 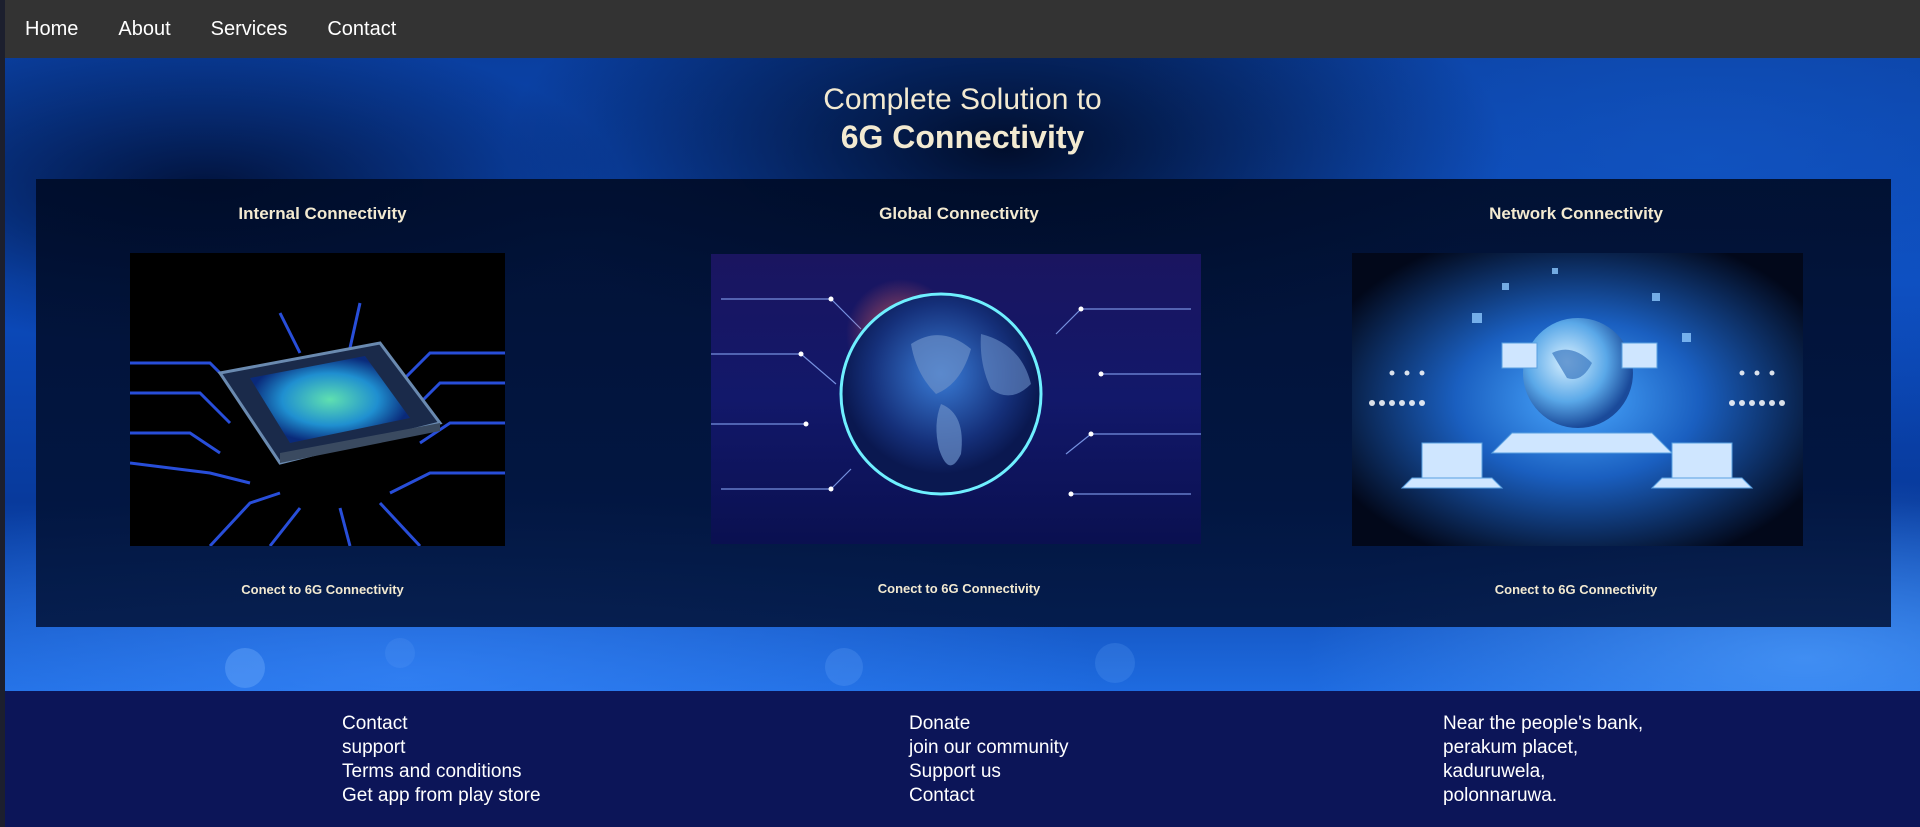 I want to click on nav-services-link: Services, so click(x=249, y=29).